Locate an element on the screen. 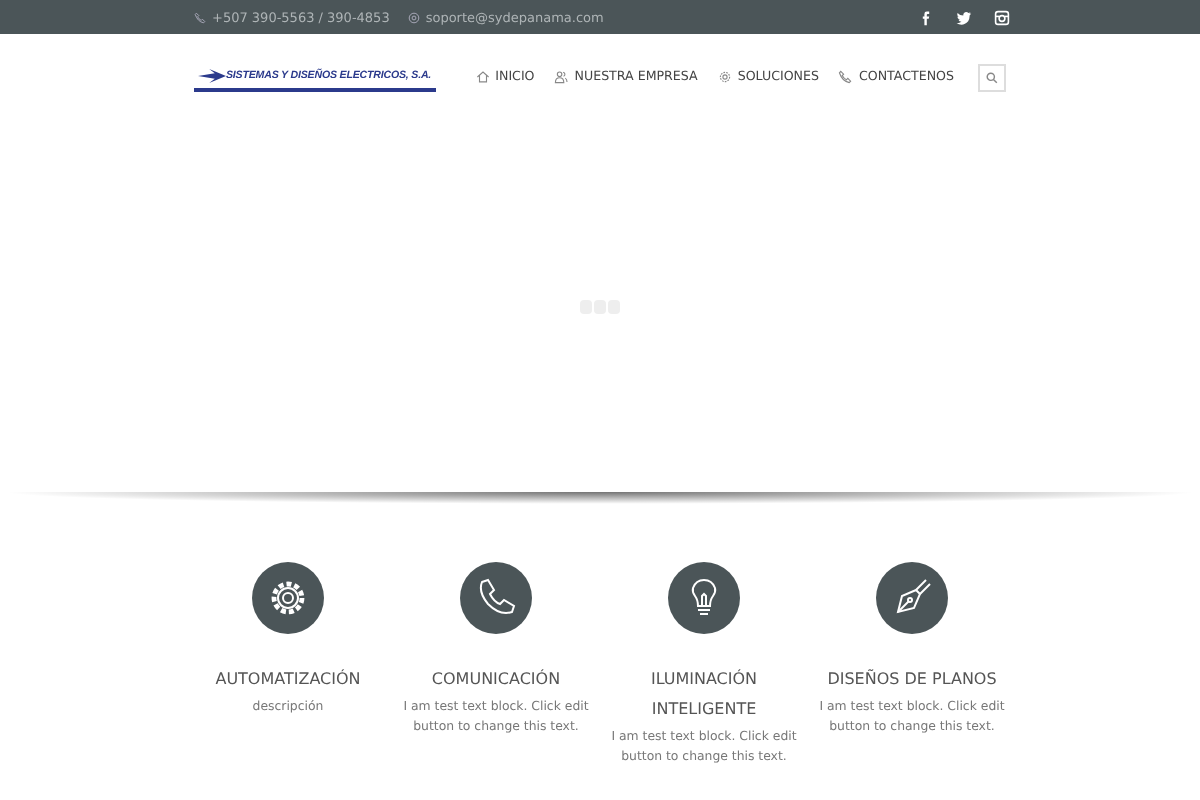  home-icon is located at coordinates (482, 77).